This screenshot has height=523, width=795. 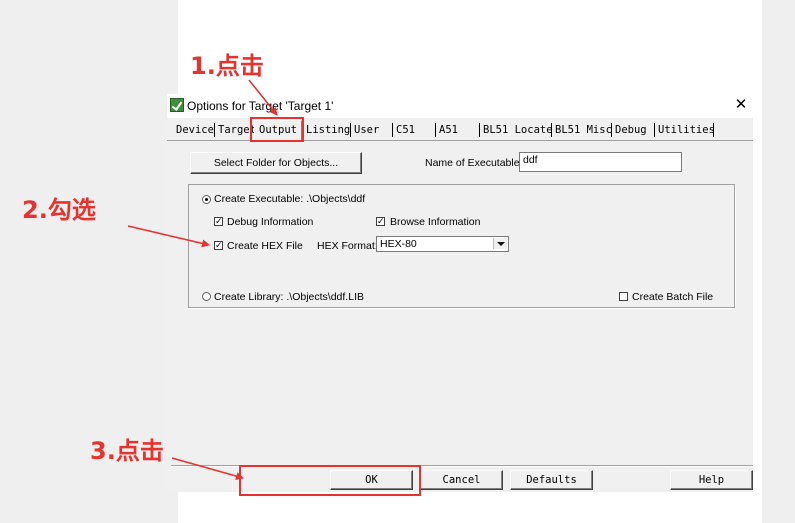 What do you see at coordinates (168, 236) in the screenshot?
I see `arrow-to-hex-checkbox` at bounding box center [168, 236].